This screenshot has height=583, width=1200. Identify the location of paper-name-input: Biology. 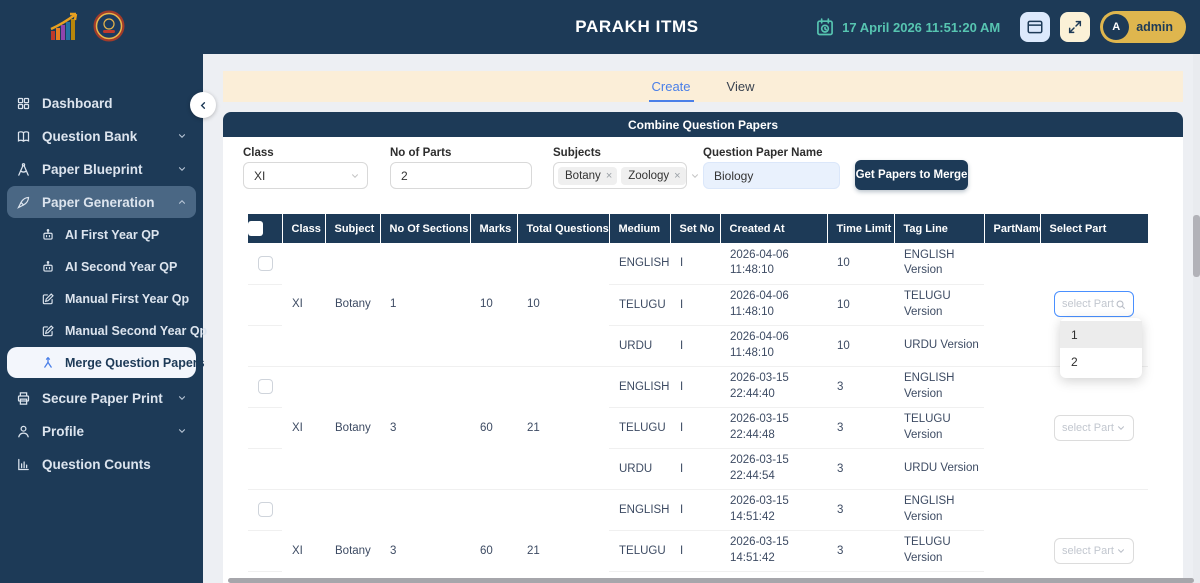
(771, 175).